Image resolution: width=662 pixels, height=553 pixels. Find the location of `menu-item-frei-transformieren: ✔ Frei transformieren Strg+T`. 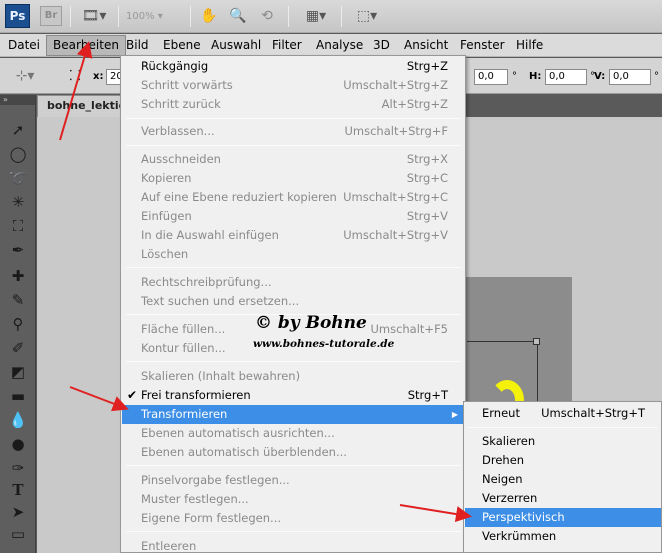

menu-item-frei-transformieren: ✔ Frei transformieren Strg+T is located at coordinates (293, 395).